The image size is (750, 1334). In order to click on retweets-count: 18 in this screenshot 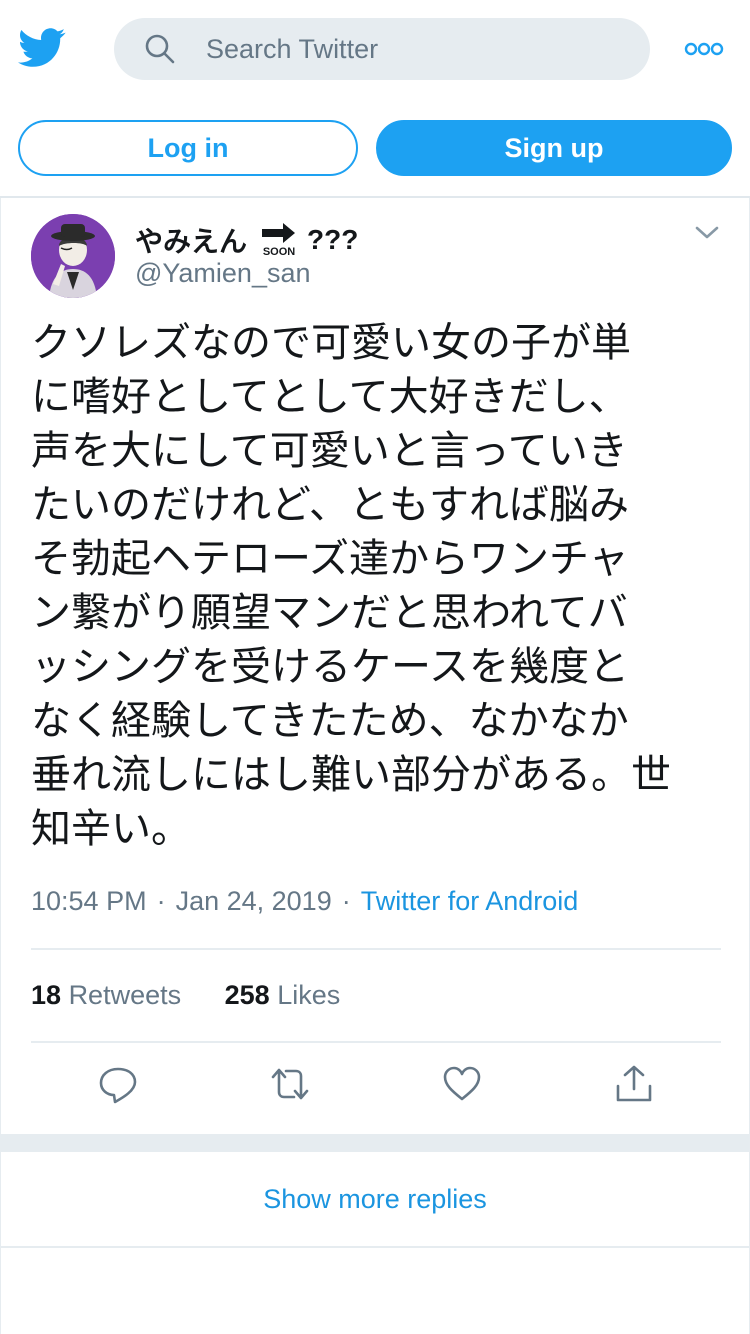, I will do `click(46, 995)`.